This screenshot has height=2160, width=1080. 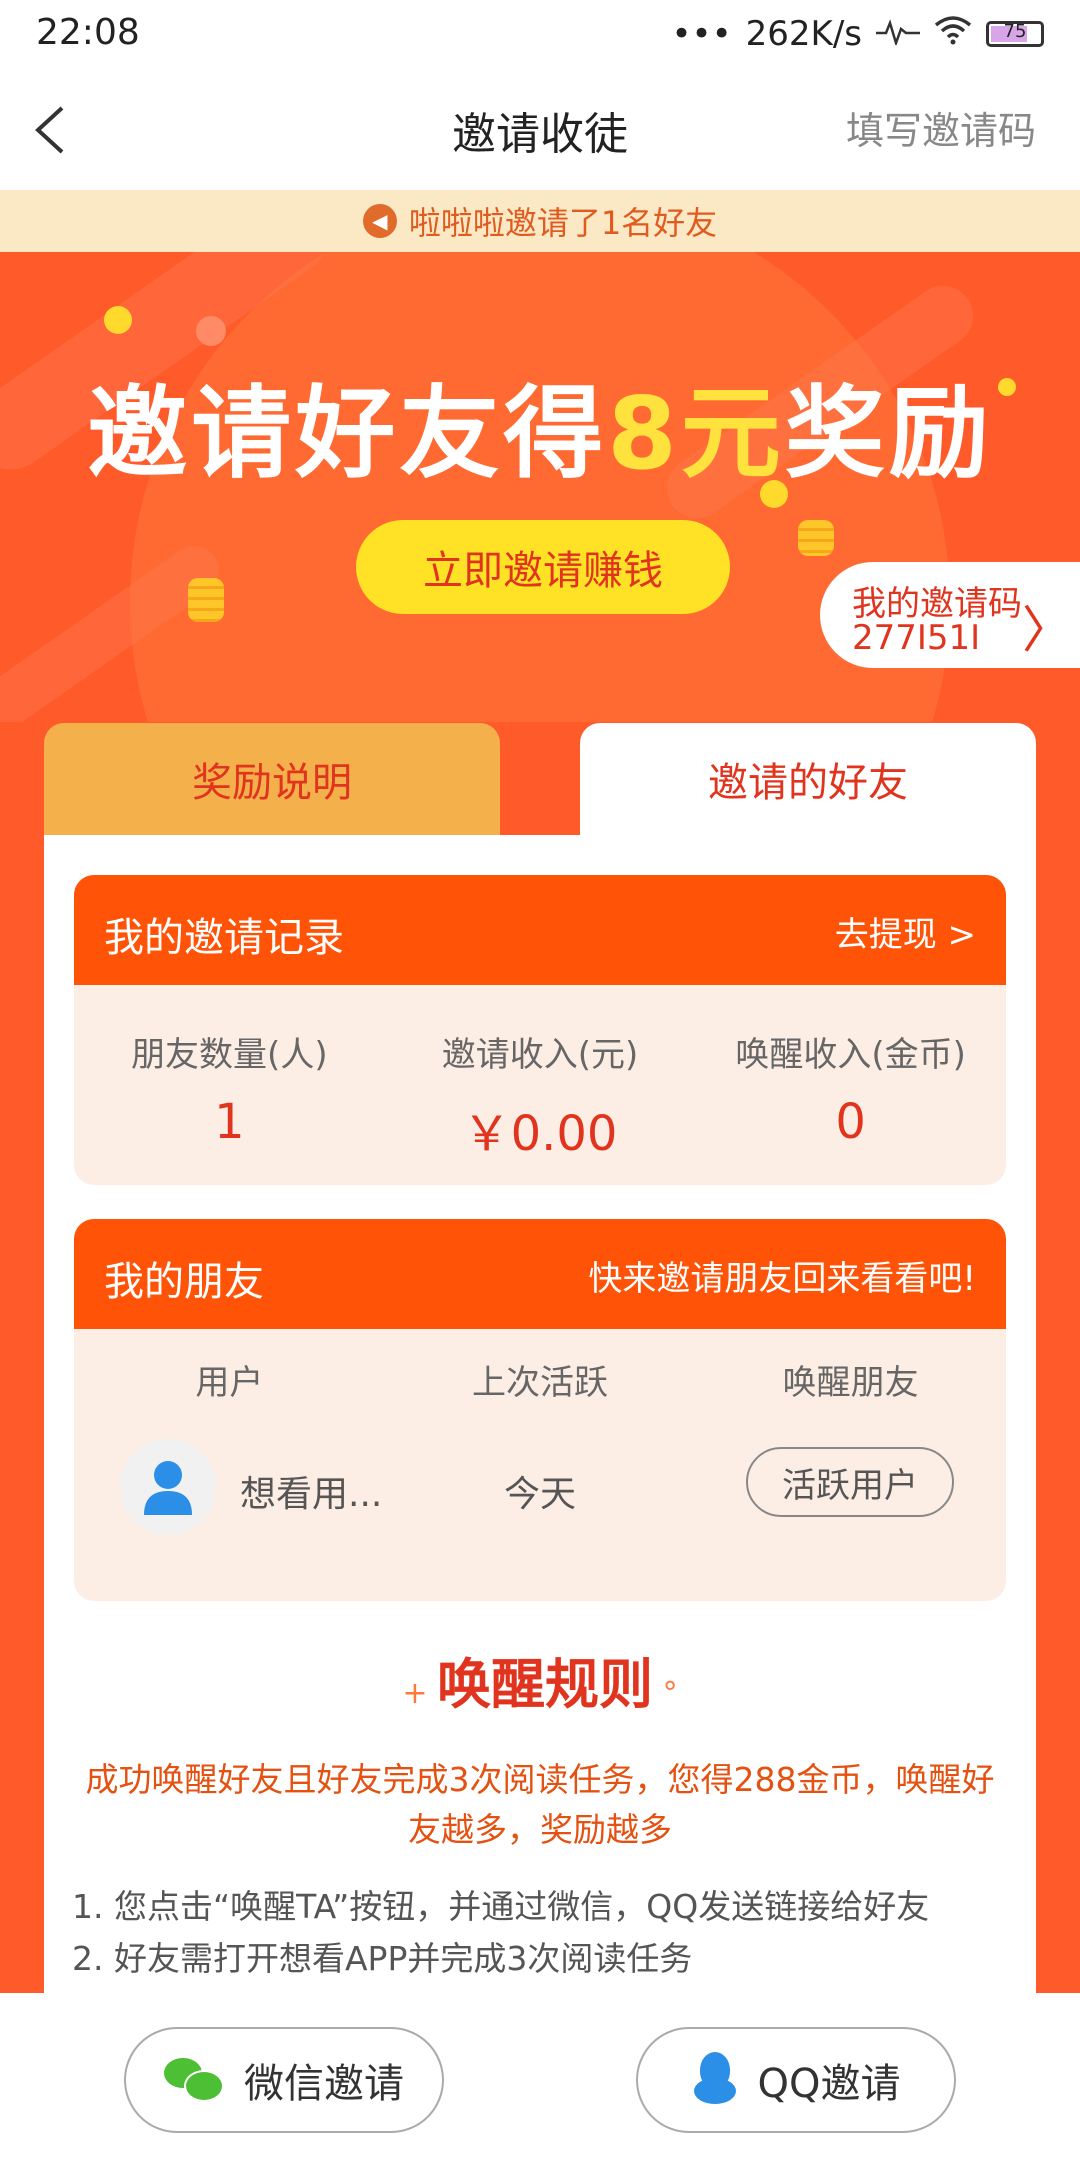 What do you see at coordinates (701, 34) in the screenshot?
I see `signal-dots: •••` at bounding box center [701, 34].